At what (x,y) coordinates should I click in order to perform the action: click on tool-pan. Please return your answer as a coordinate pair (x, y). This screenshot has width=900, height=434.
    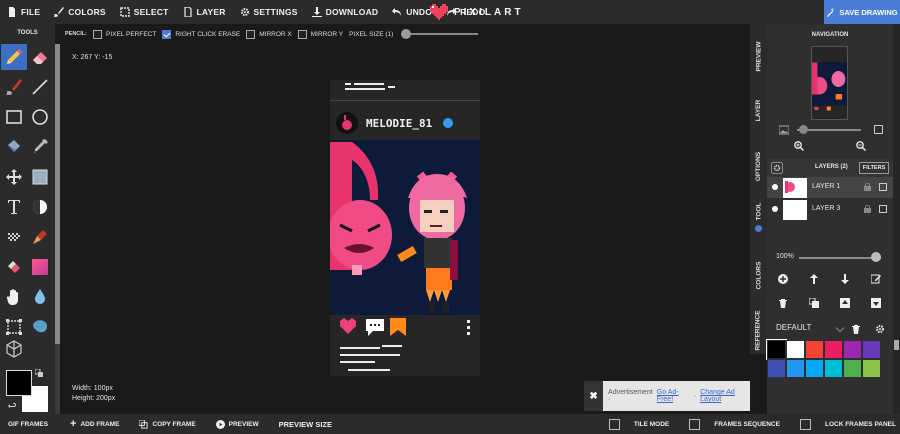
    Looking at the image, I should click on (14, 297).